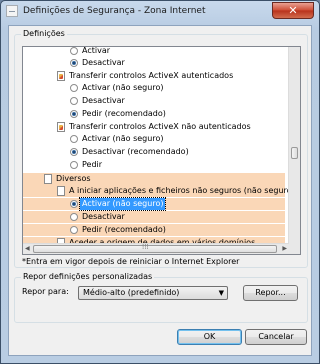  Describe the element at coordinates (276, 337) in the screenshot. I see `cancel-button: Cancelar` at that location.